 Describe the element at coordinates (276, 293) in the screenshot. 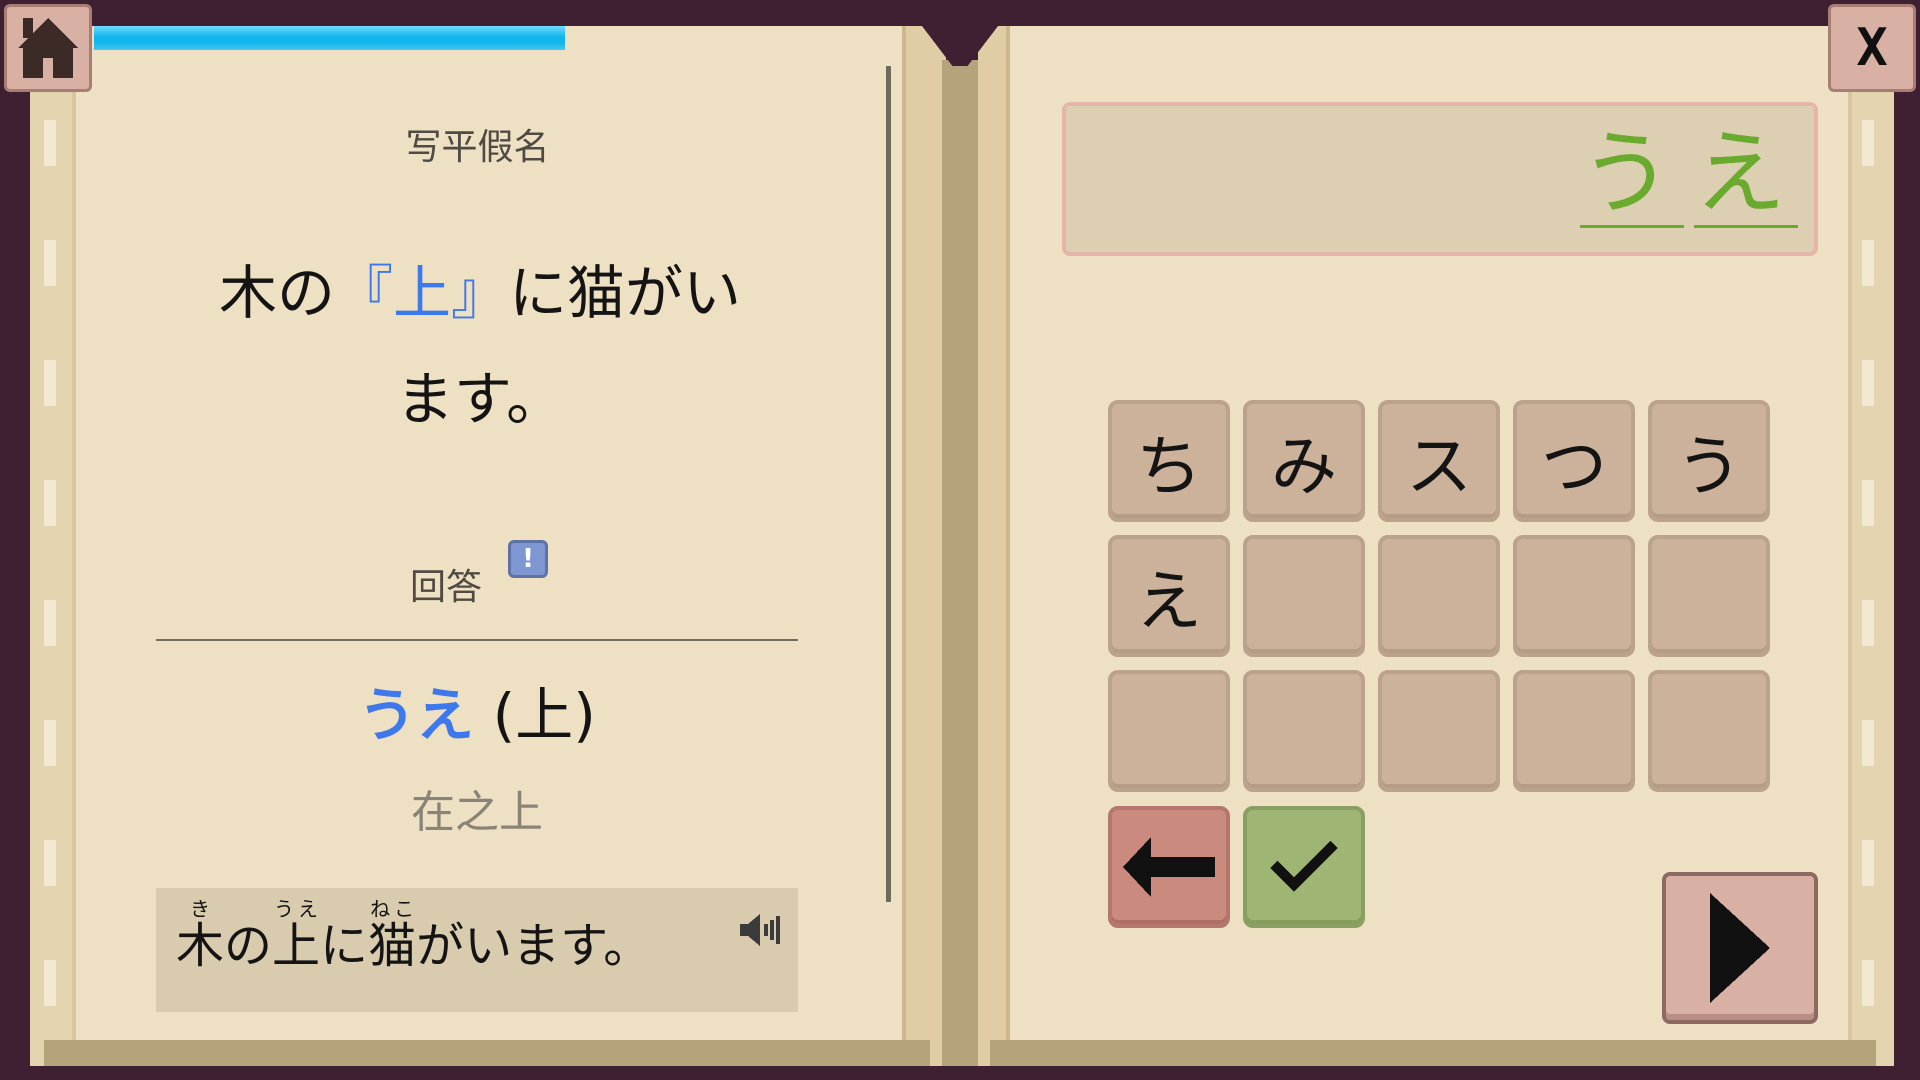

I see `sentence-before: 木の` at that location.